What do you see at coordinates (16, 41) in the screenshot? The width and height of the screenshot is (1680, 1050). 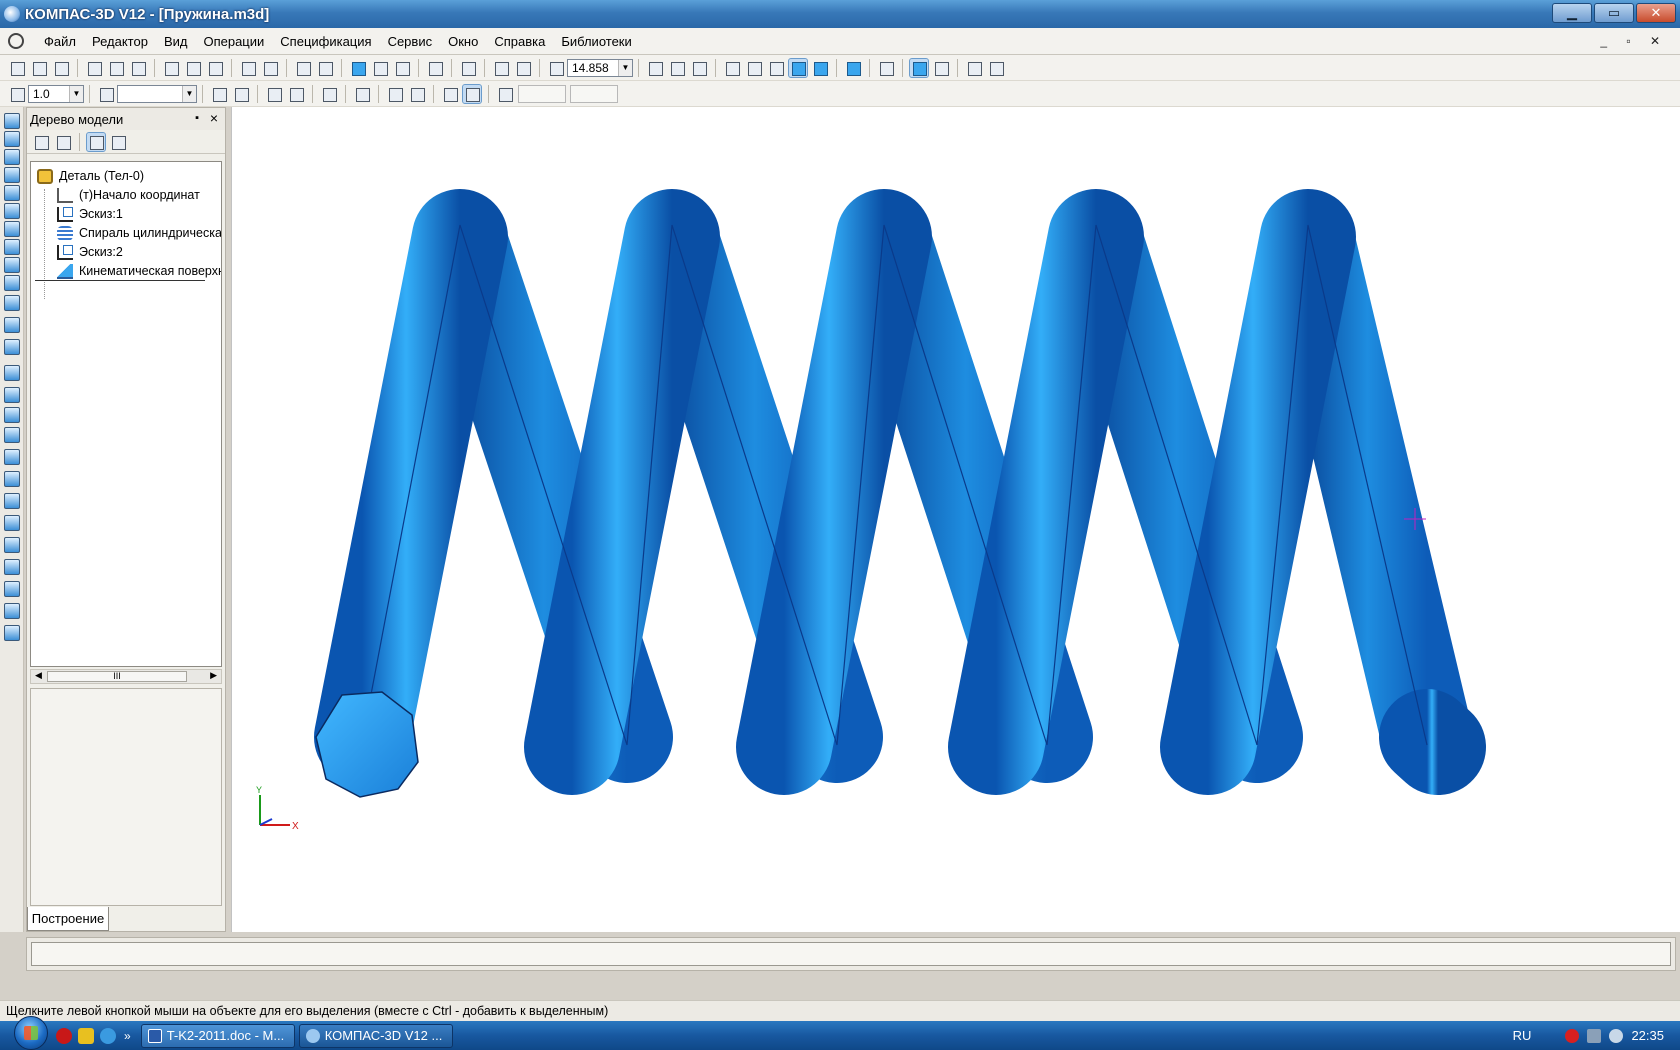 I see `document-menu-icon` at bounding box center [16, 41].